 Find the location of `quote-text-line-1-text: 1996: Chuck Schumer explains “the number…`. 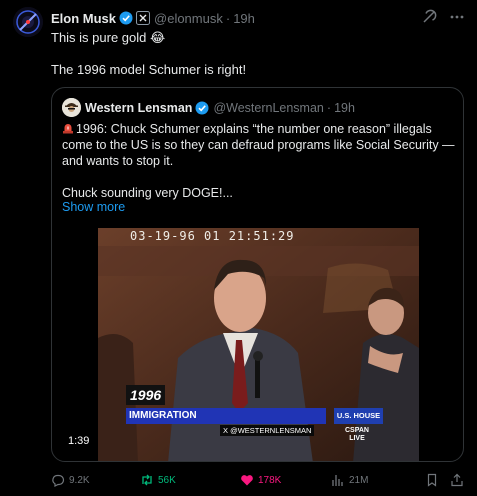

quote-text-line-1-text: 1996: Chuck Schumer explains “the number… is located at coordinates (254, 129).